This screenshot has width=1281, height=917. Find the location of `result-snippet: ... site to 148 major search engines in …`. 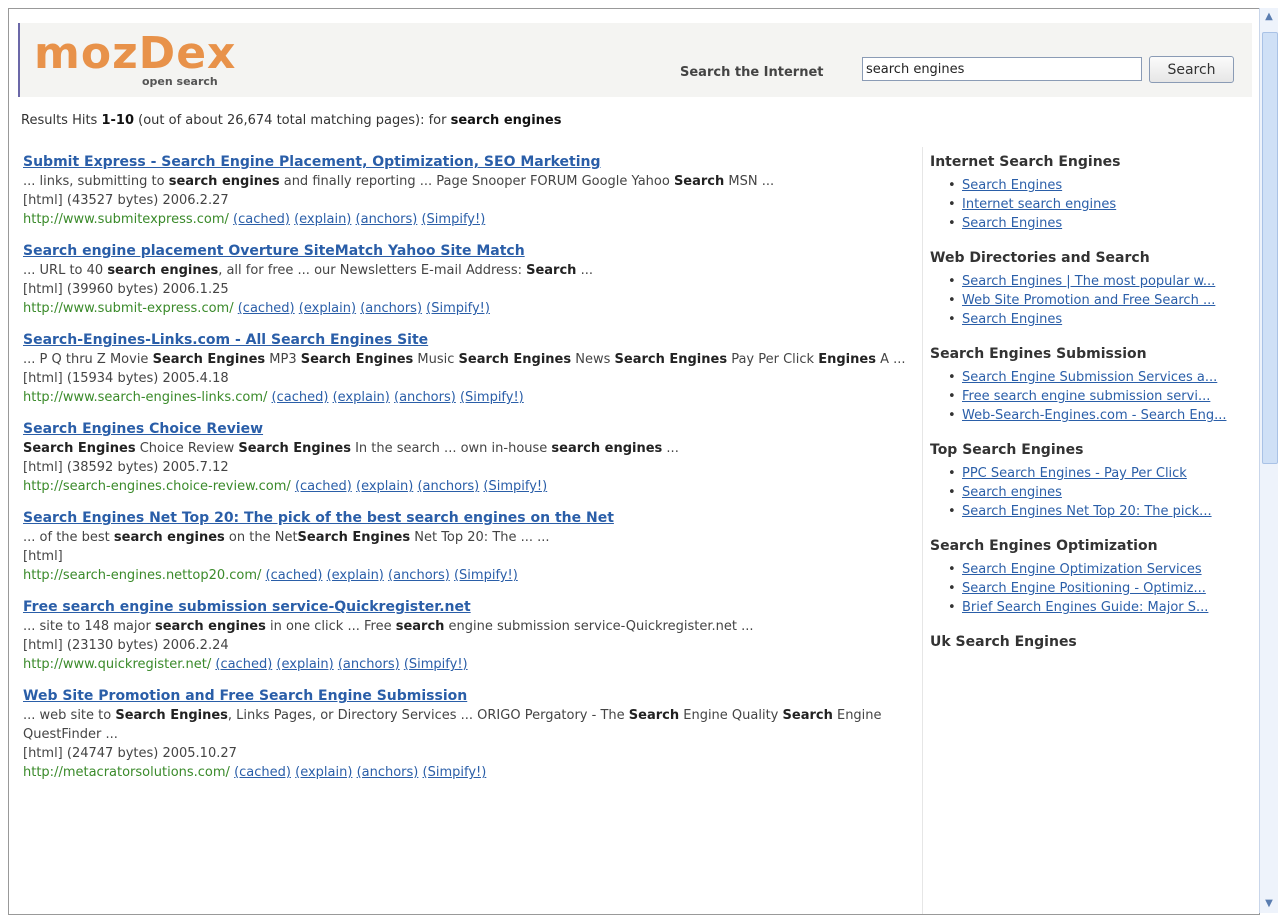

result-snippet: ... site to 148 major search engines in … is located at coordinates (468, 626).